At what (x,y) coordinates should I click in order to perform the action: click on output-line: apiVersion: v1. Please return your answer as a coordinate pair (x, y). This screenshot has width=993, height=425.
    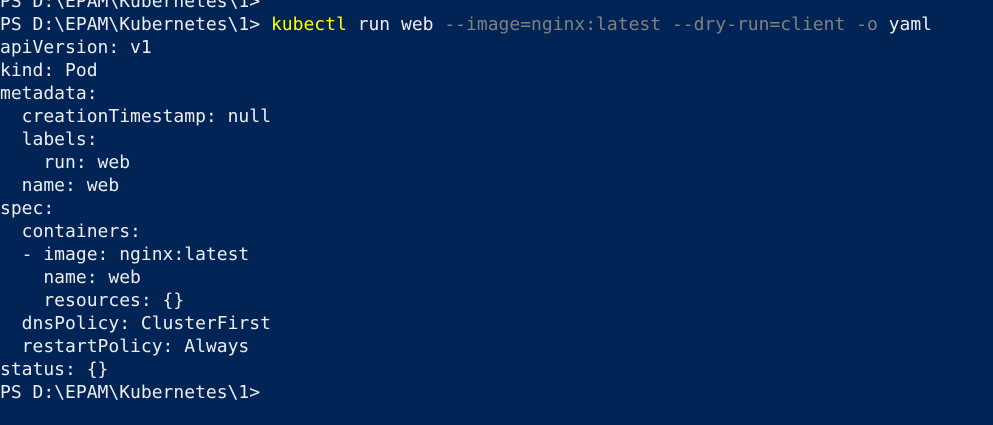
    Looking at the image, I should click on (76, 47).